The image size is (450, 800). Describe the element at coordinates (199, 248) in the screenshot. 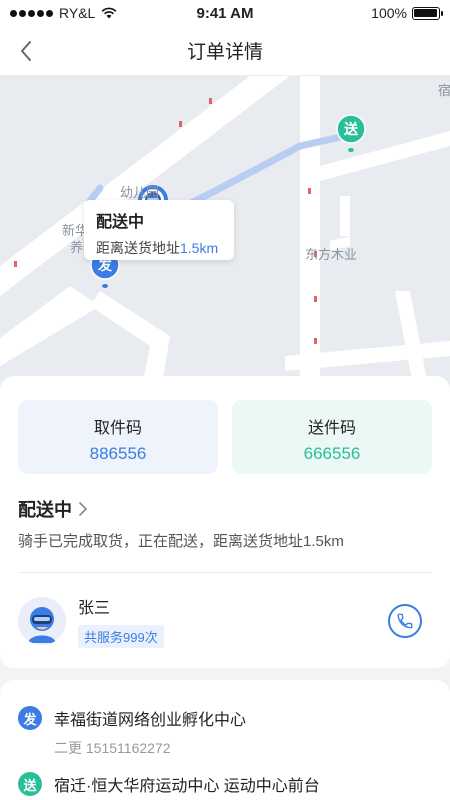

I see `bubble-distance: 1.5km` at that location.